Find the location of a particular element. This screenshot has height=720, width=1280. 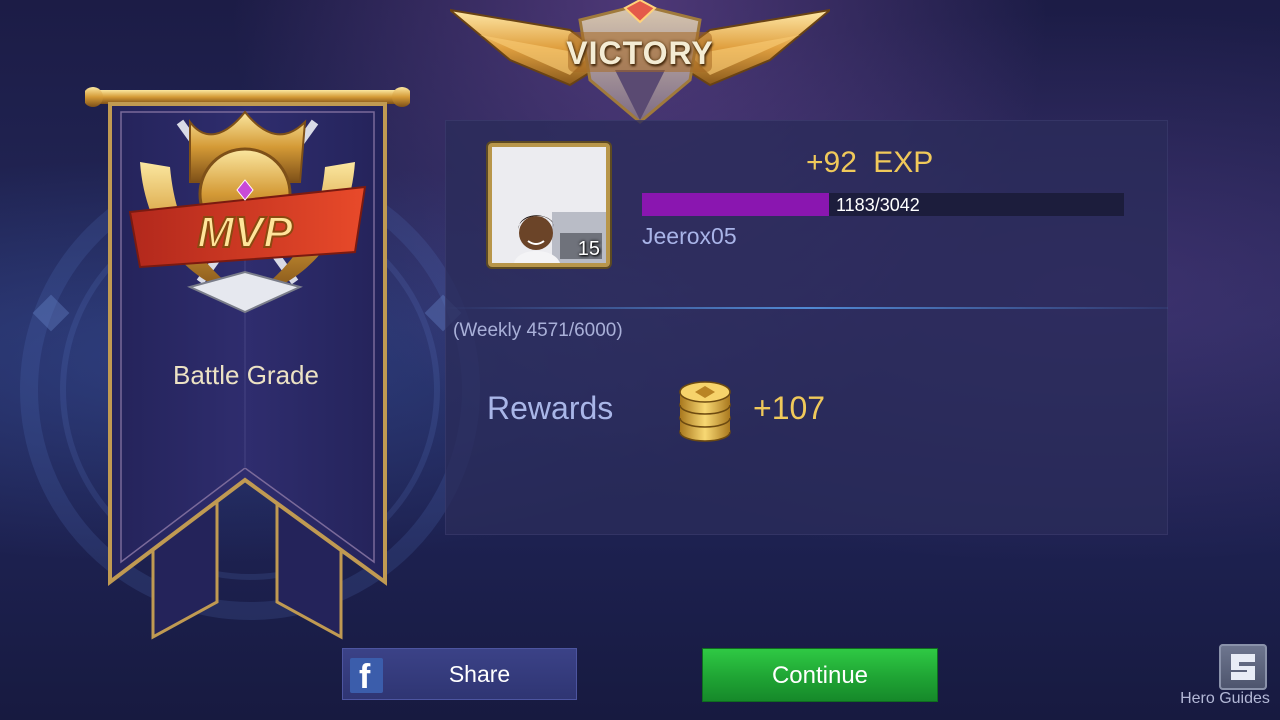

rewards-label: Rewards is located at coordinates (550, 408).